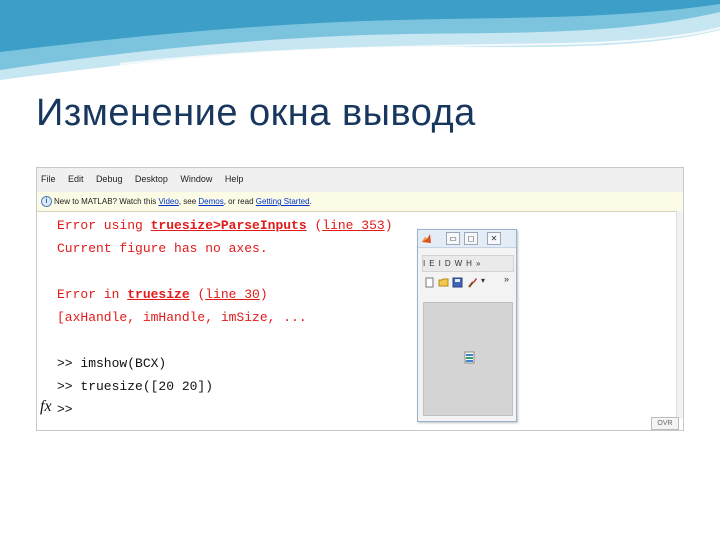 The width and height of the screenshot is (720, 540). I want to click on vertical-scrollbar, so click(679, 314).